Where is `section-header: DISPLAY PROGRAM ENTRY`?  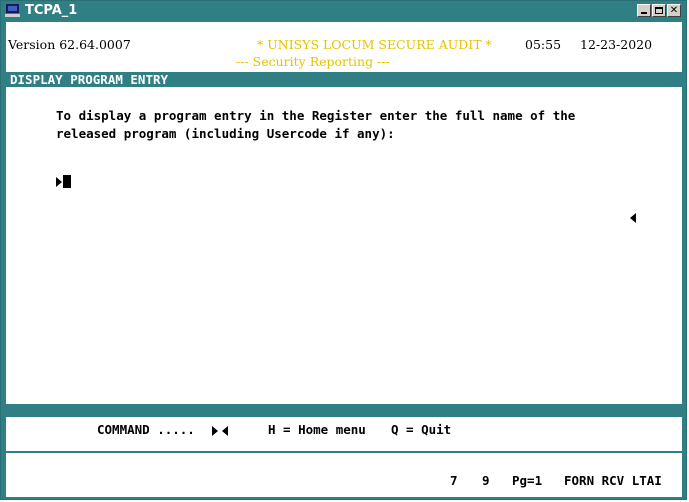
section-header: DISPLAY PROGRAM ENTRY is located at coordinates (344, 79).